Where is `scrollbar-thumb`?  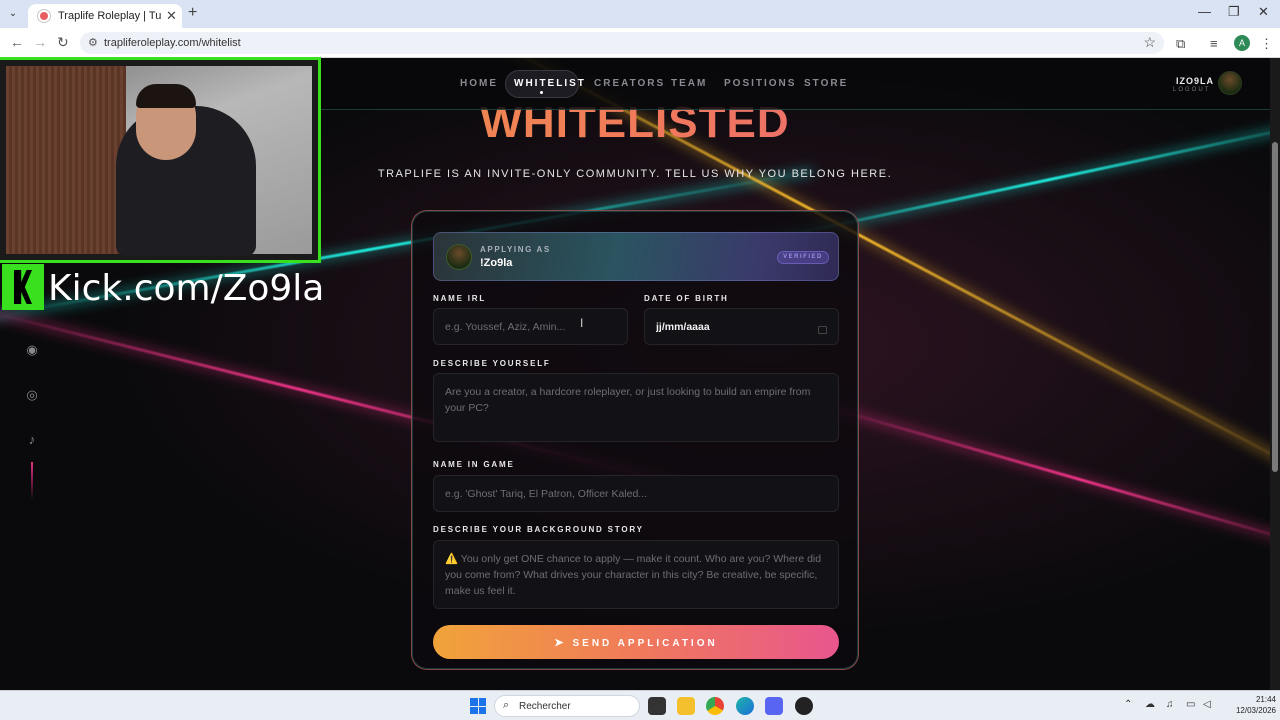
scrollbar-thumb is located at coordinates (1275, 307).